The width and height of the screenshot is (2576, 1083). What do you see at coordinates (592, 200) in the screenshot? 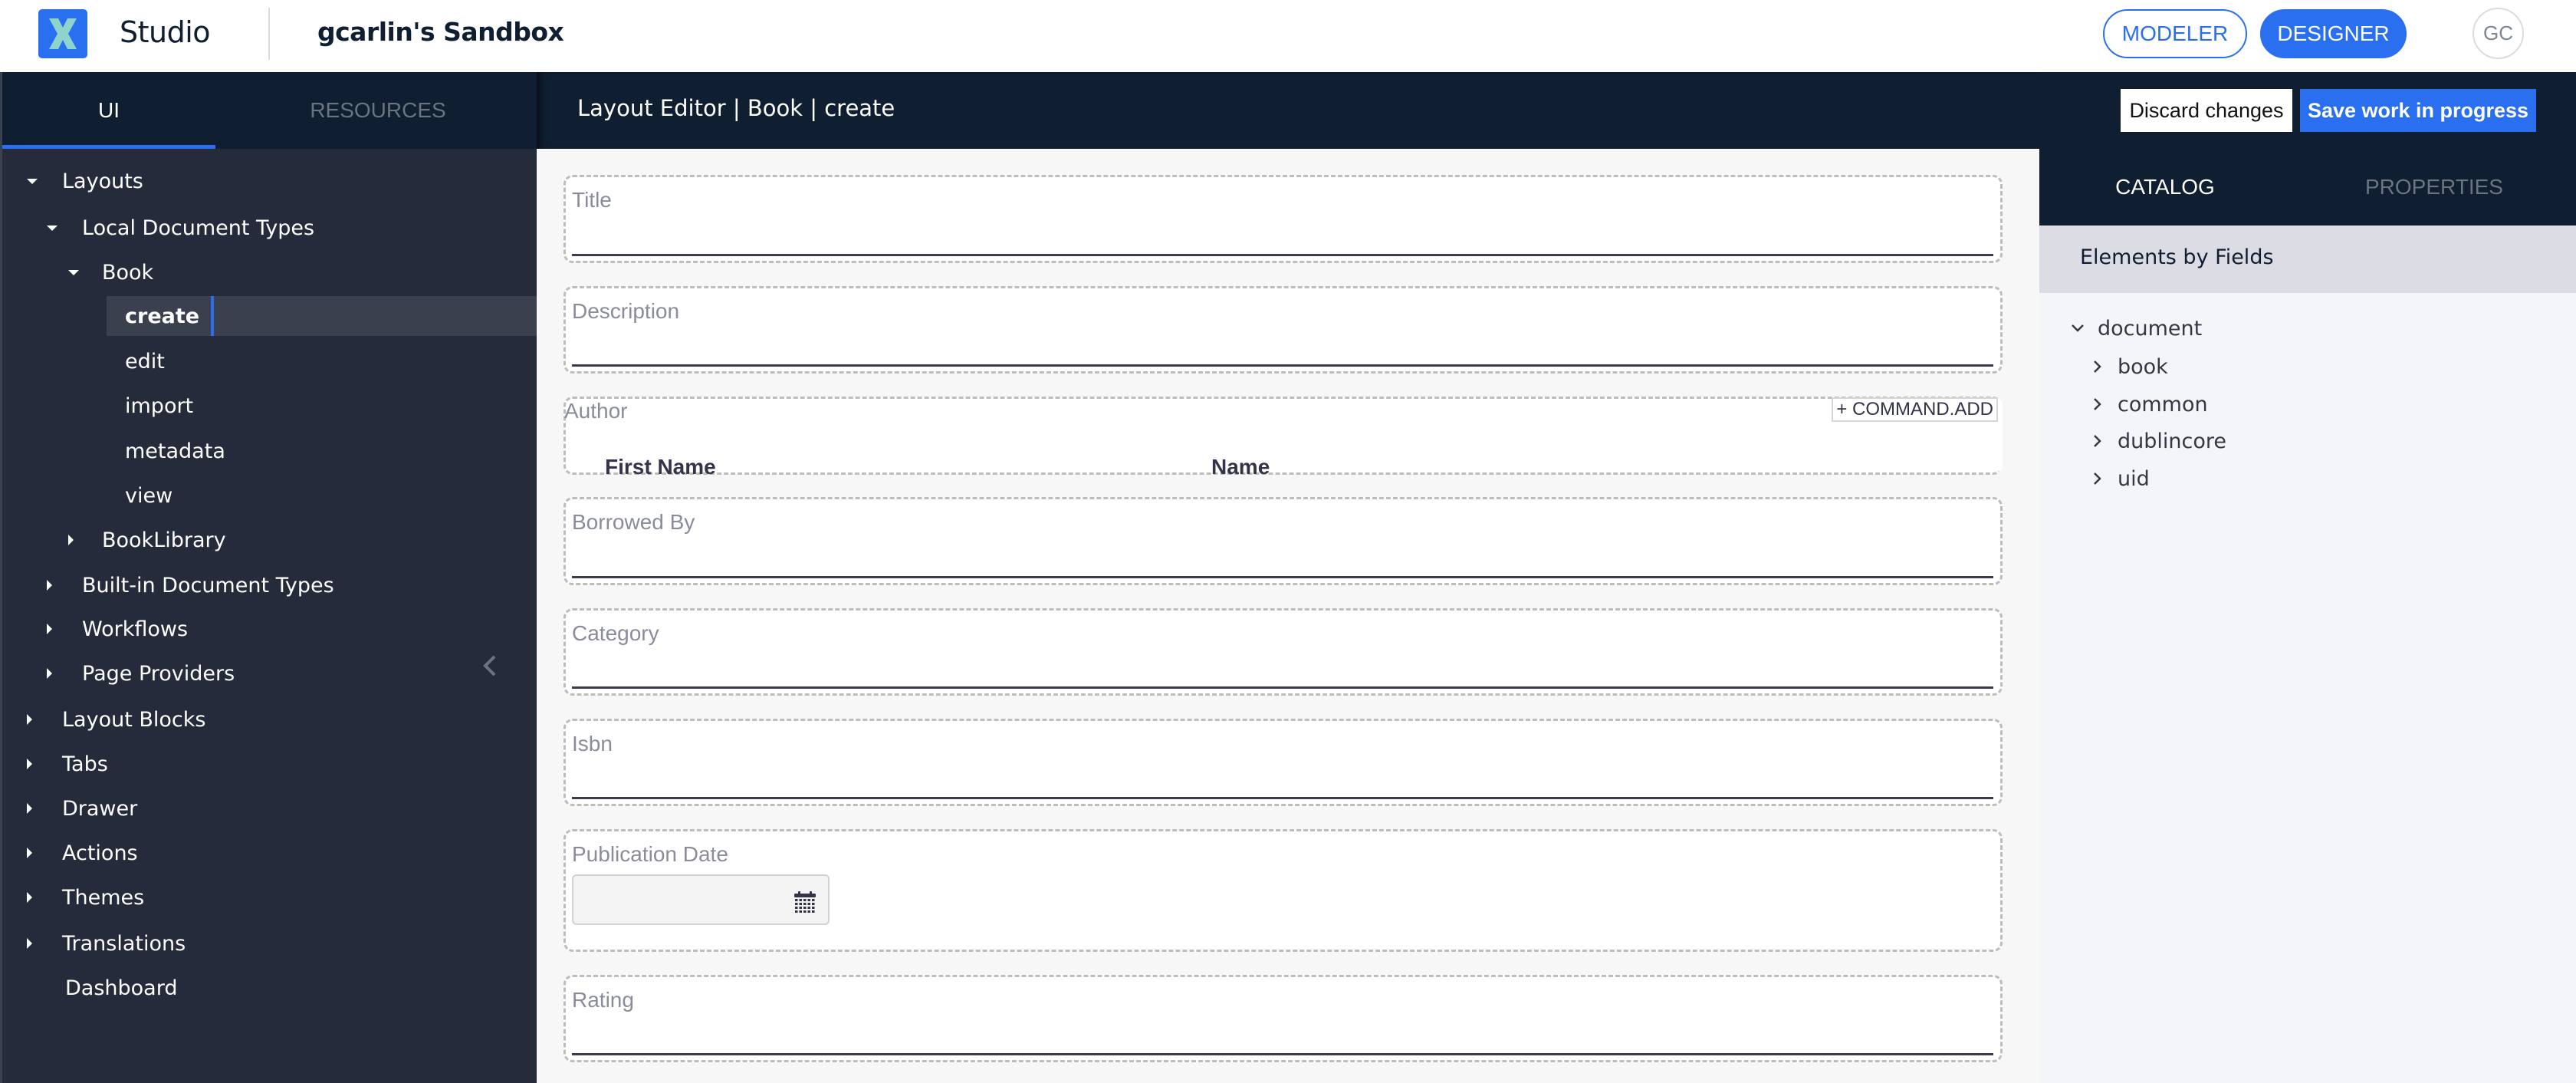
I see `field-label: Title` at bounding box center [592, 200].